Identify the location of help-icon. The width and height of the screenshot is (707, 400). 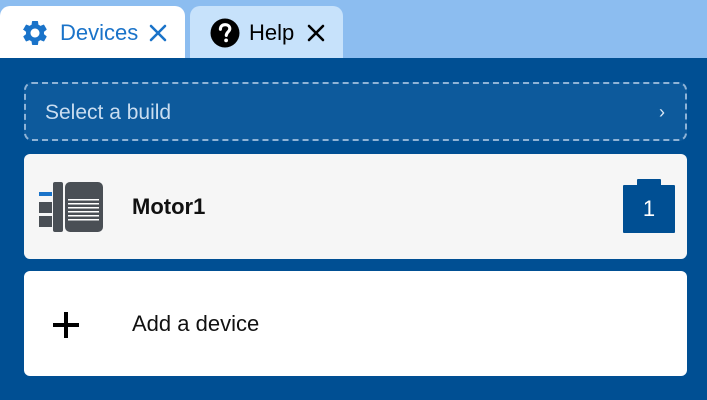
(225, 33).